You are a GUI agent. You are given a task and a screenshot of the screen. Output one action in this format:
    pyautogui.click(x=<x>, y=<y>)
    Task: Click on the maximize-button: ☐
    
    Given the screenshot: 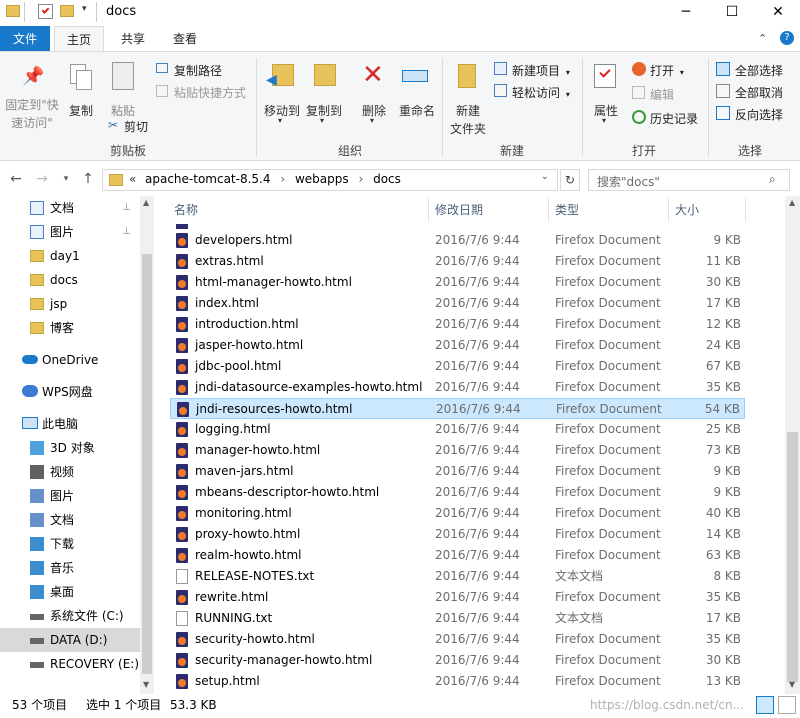 What is the action you would take?
    pyautogui.click(x=732, y=13)
    